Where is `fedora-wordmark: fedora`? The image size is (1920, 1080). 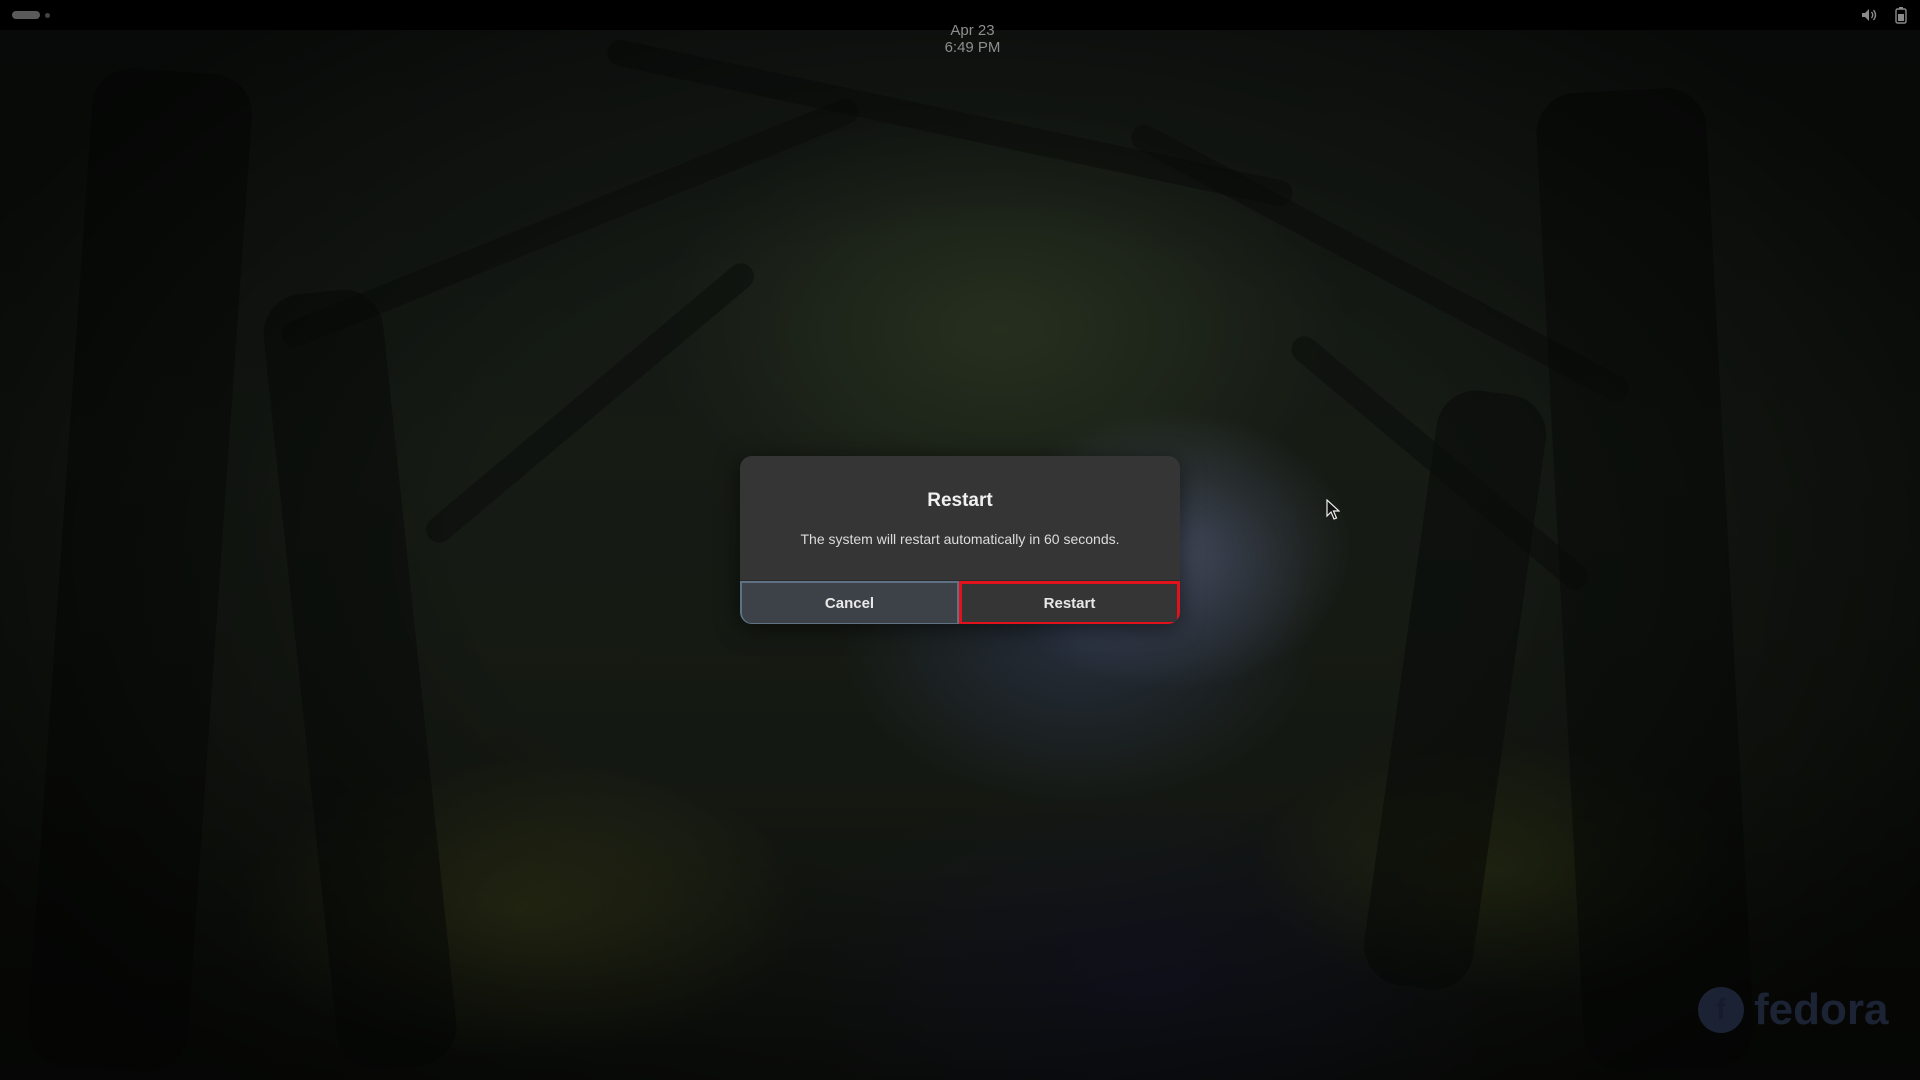 fedora-wordmark: fedora is located at coordinates (1821, 1009).